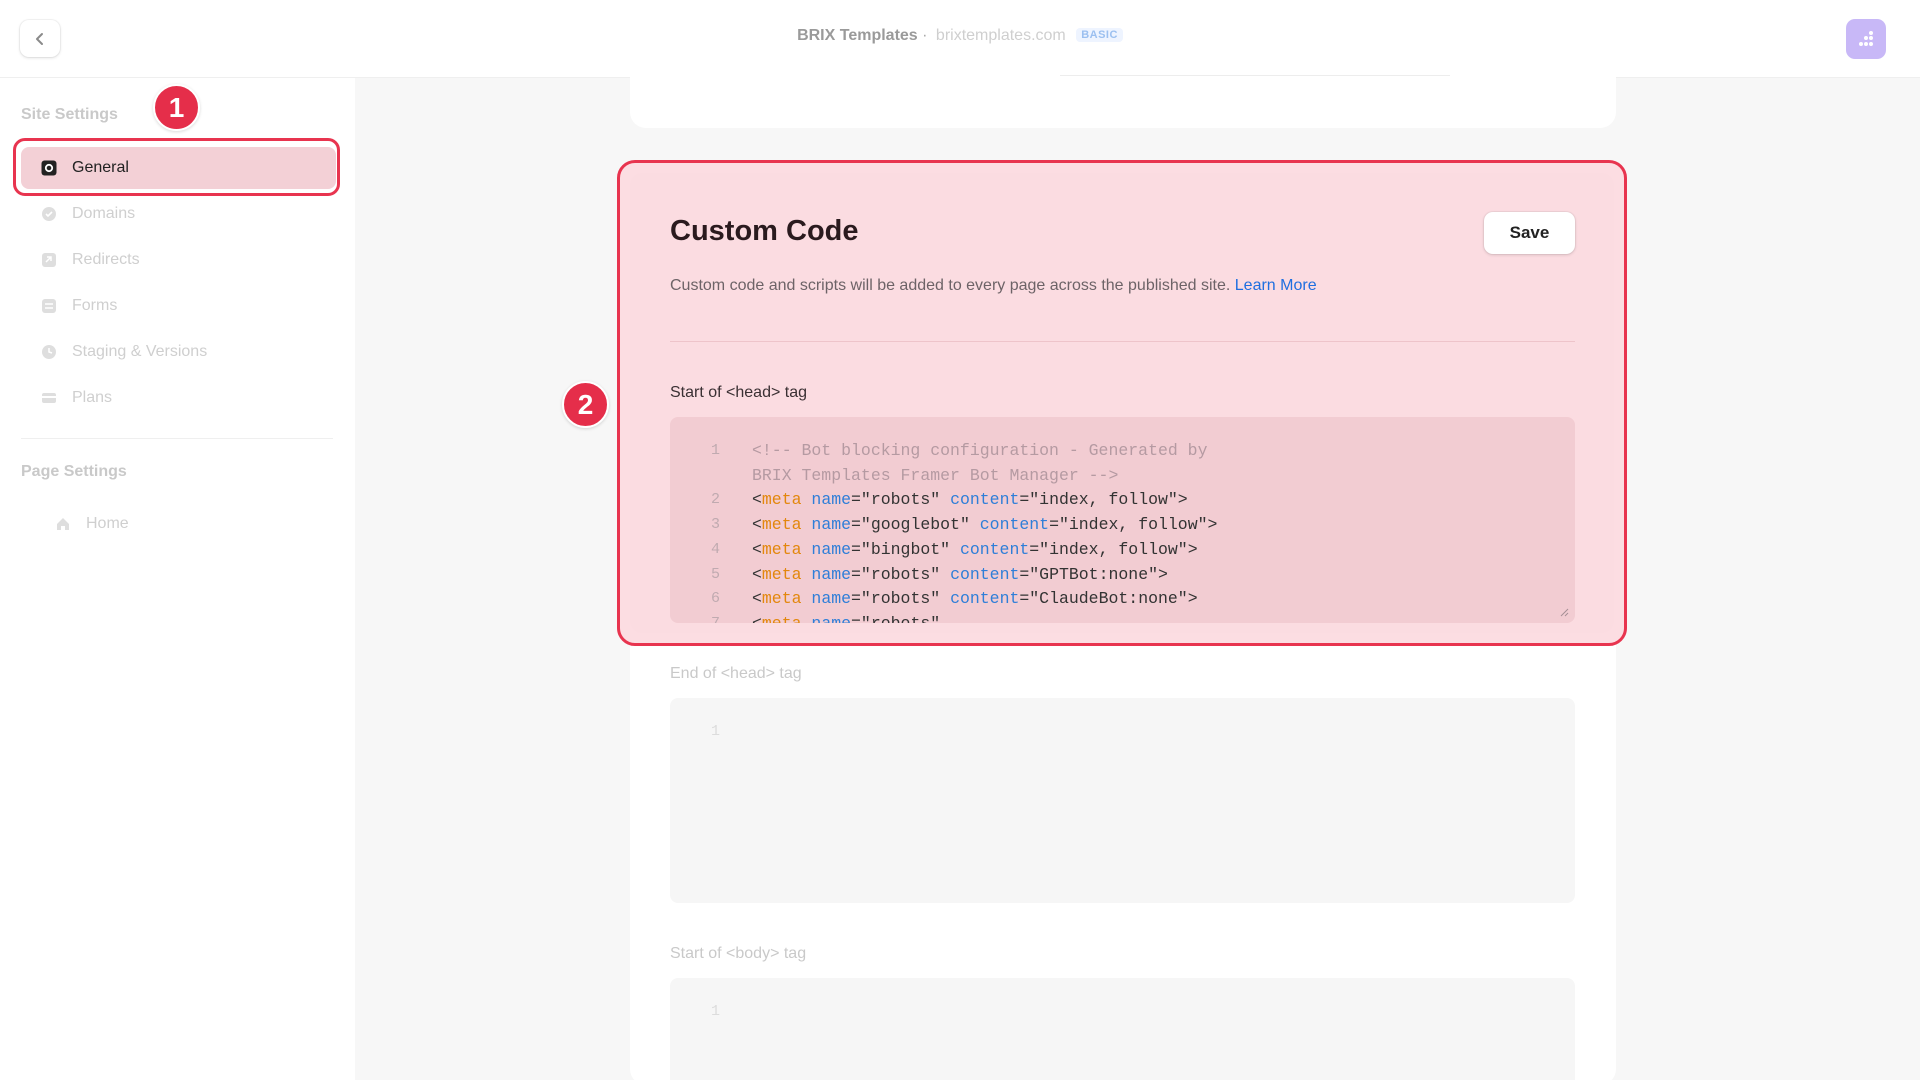 This screenshot has width=1920, height=1080. I want to click on site-domain: brixtemplates.com, so click(1000, 35).